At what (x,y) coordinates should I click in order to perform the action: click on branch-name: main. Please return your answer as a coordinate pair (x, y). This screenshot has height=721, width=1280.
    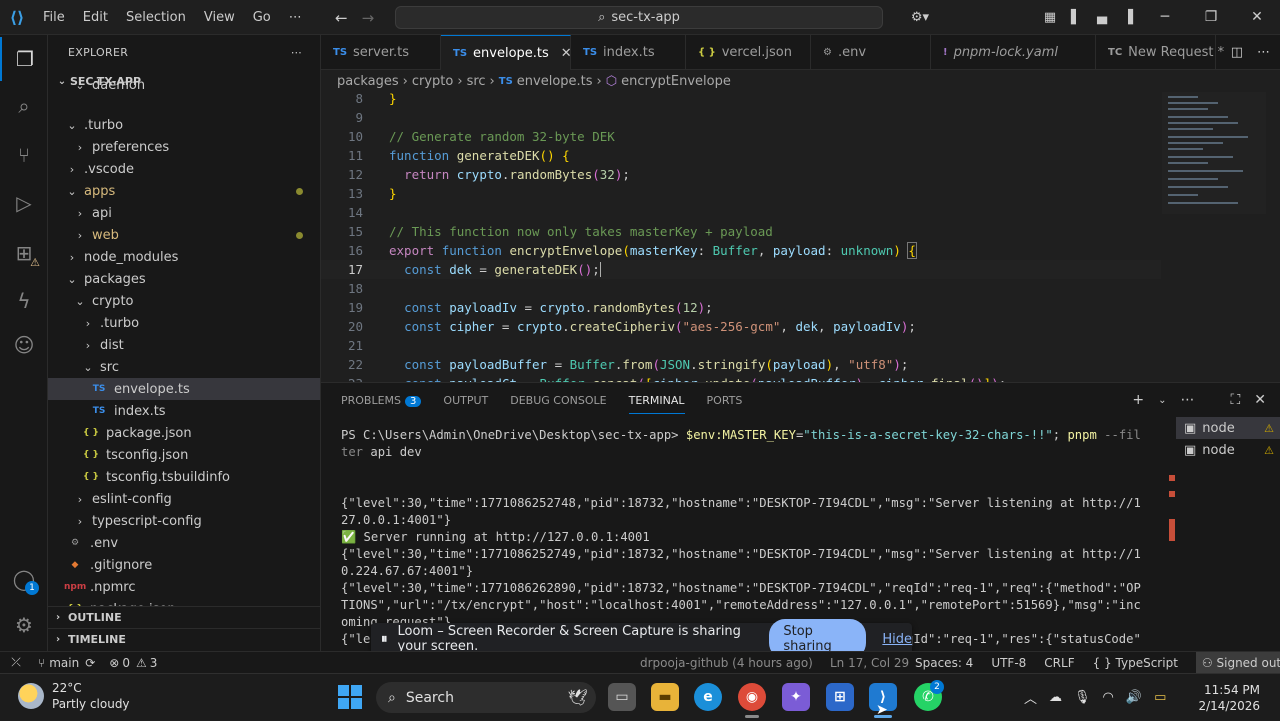
    Looking at the image, I should click on (64, 663).